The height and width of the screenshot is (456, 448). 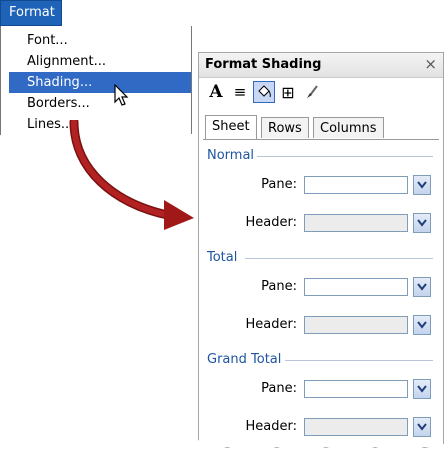 What do you see at coordinates (121, 95) in the screenshot?
I see `mouse-cursor-icon` at bounding box center [121, 95].